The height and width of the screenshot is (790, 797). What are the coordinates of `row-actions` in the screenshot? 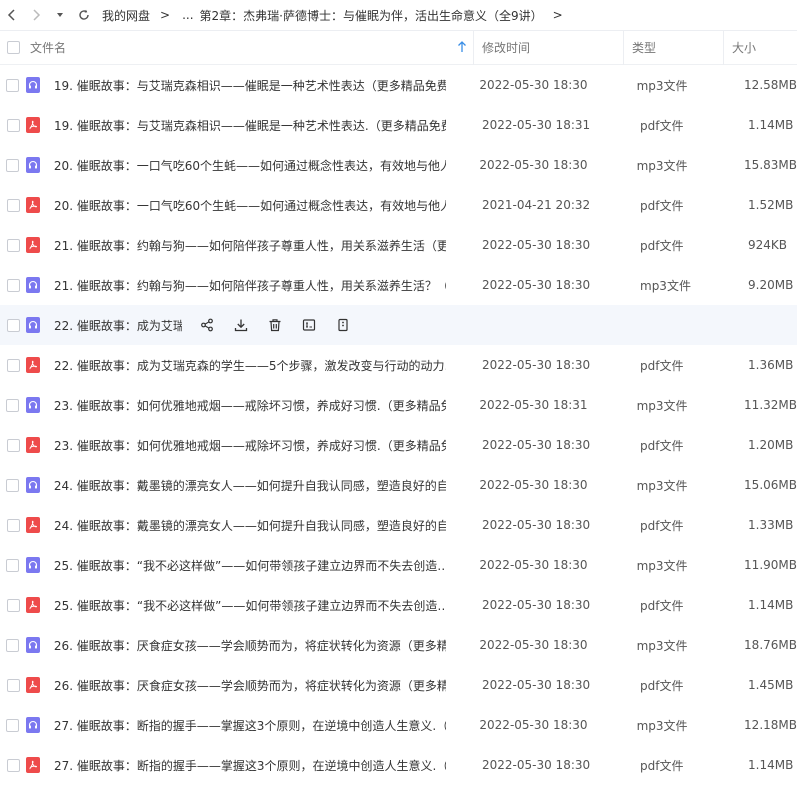 It's located at (275, 325).